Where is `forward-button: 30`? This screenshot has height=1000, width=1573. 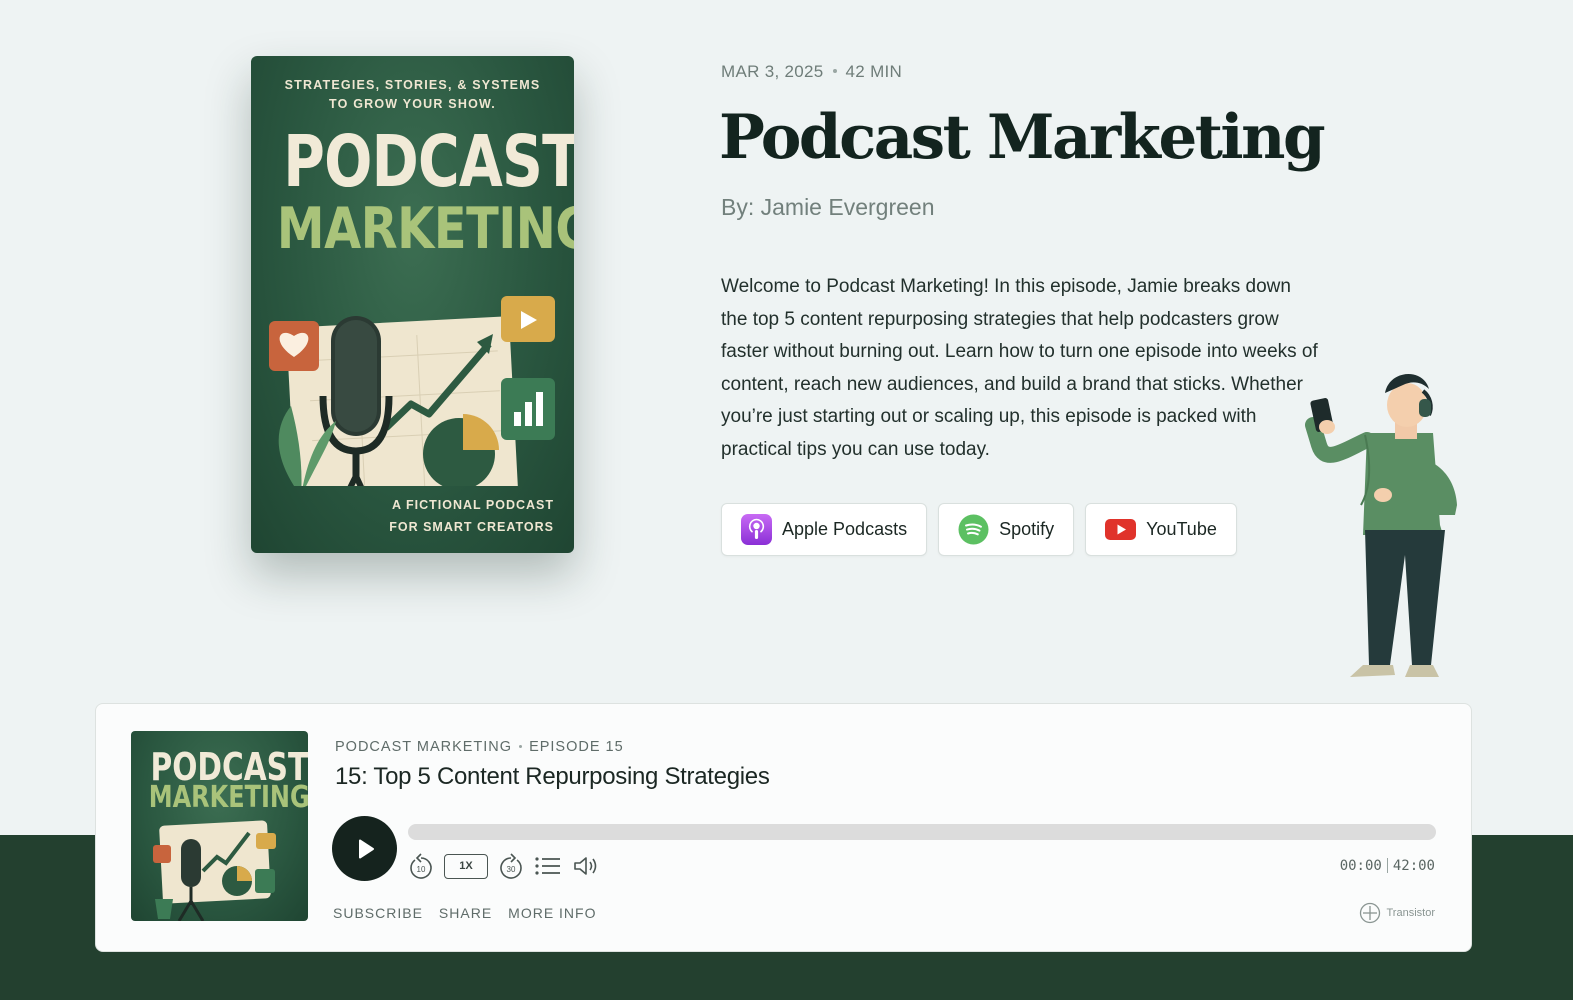
forward-button: 30 is located at coordinates (511, 866).